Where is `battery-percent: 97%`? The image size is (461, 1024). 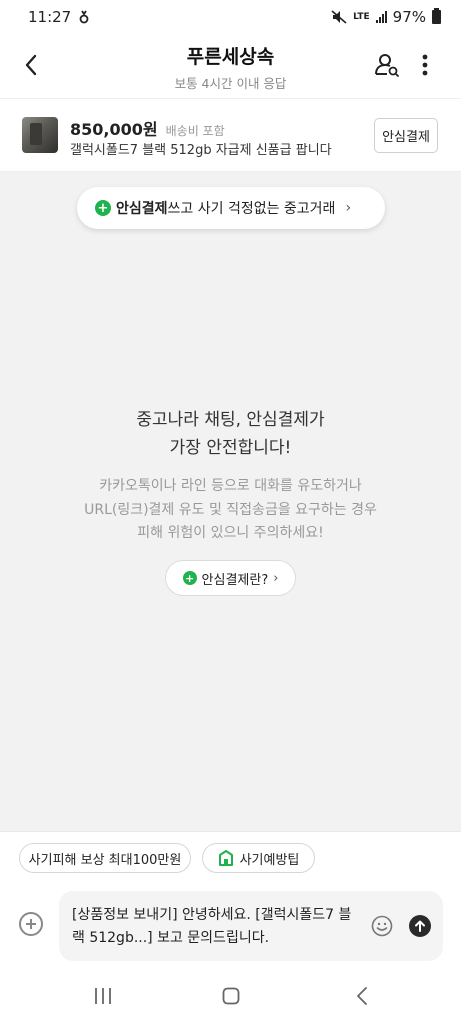 battery-percent: 97% is located at coordinates (409, 17).